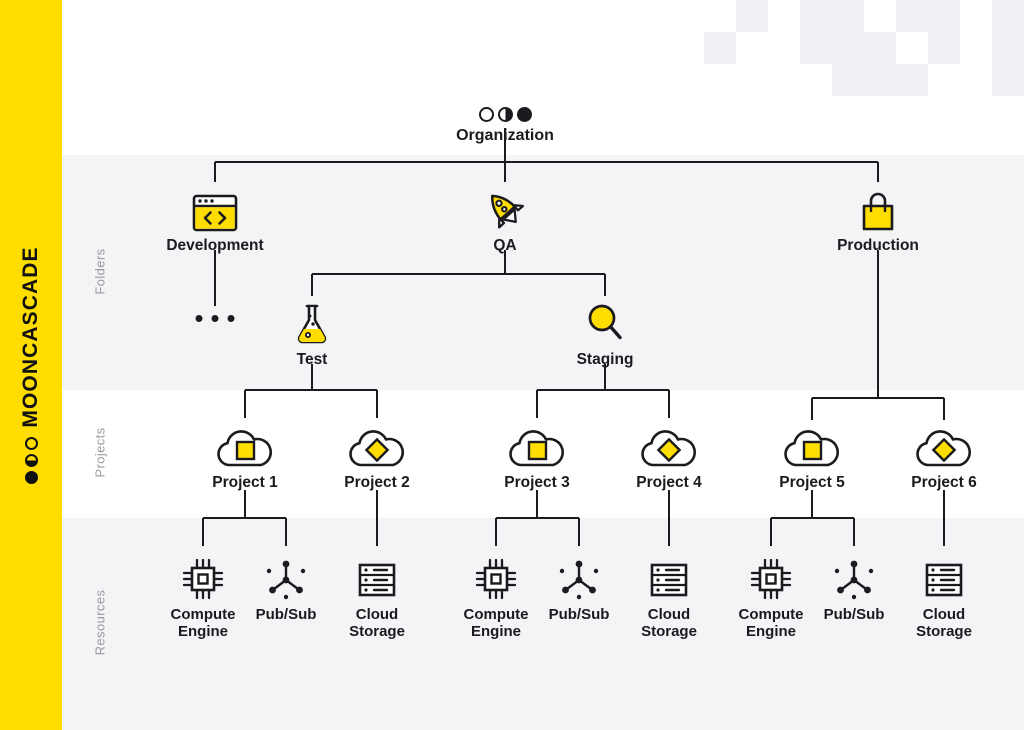  I want to click on node-resource-cloud-storage-2: Cloud Storage, so click(377, 596).